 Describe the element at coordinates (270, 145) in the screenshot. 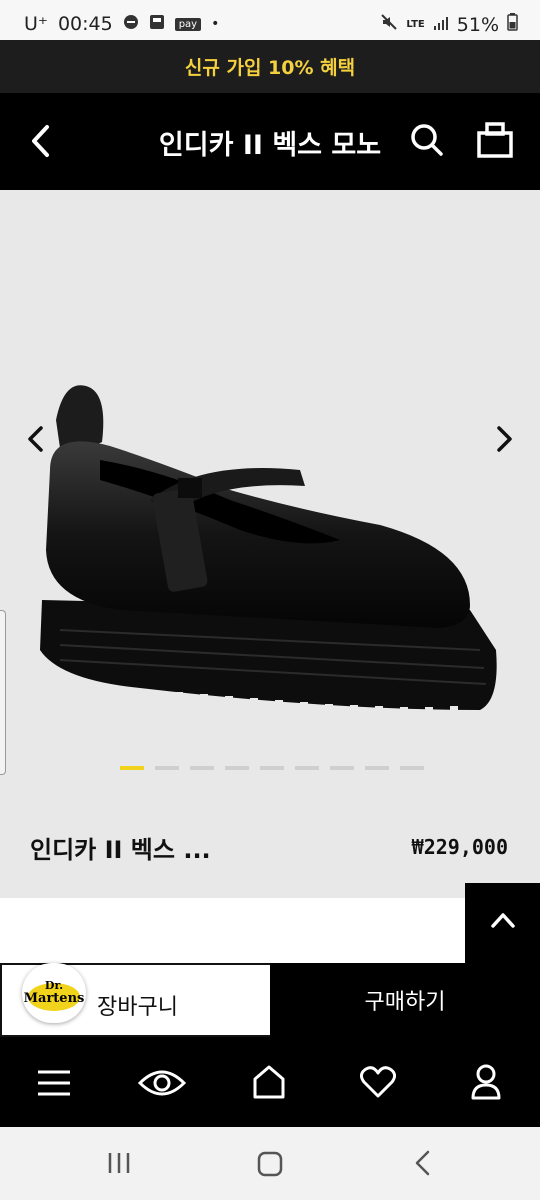

I see `page-title: 인디카 II 벡스 모노` at that location.